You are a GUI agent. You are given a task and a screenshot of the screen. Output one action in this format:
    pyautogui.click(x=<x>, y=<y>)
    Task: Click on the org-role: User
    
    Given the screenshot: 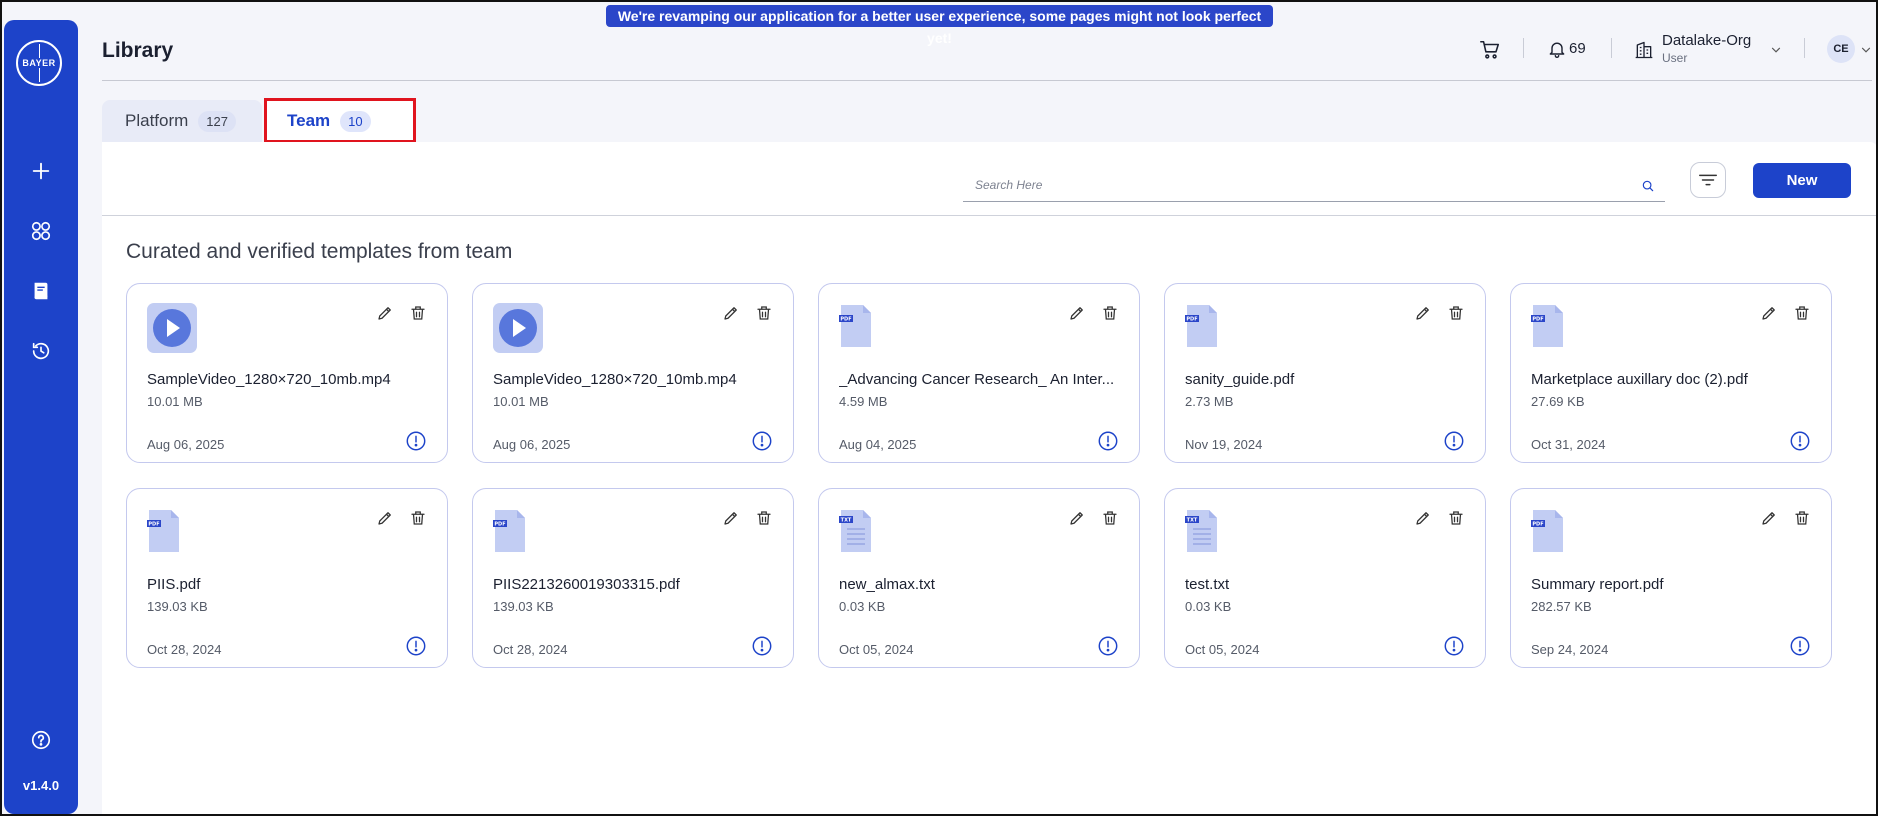 What is the action you would take?
    pyautogui.click(x=1675, y=58)
    